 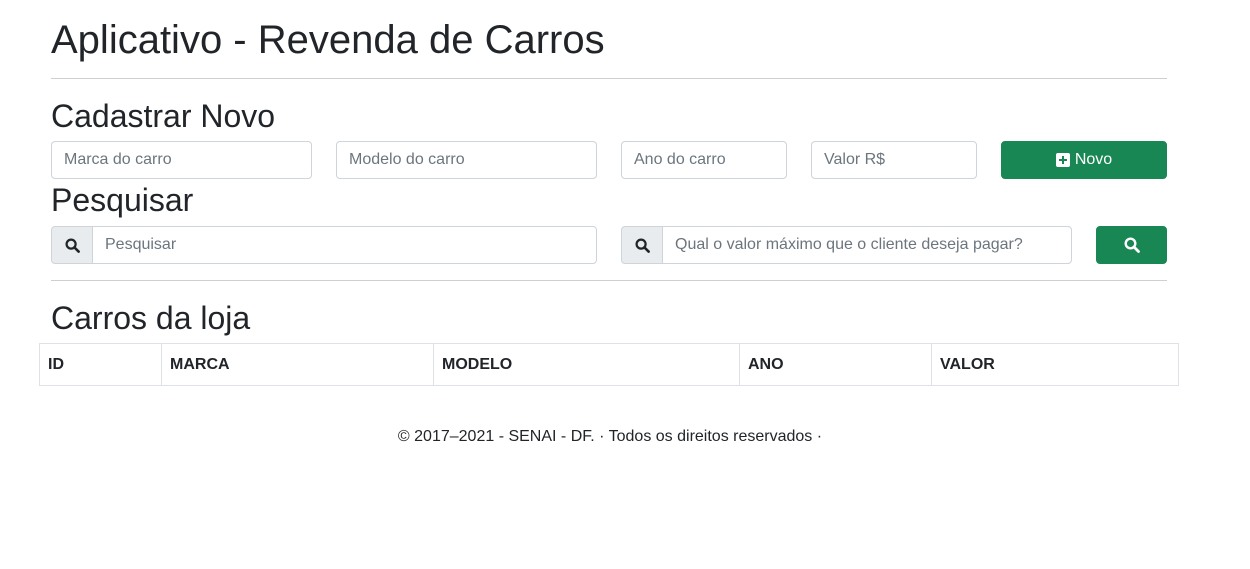 I want to click on brand-input, so click(x=181, y=160).